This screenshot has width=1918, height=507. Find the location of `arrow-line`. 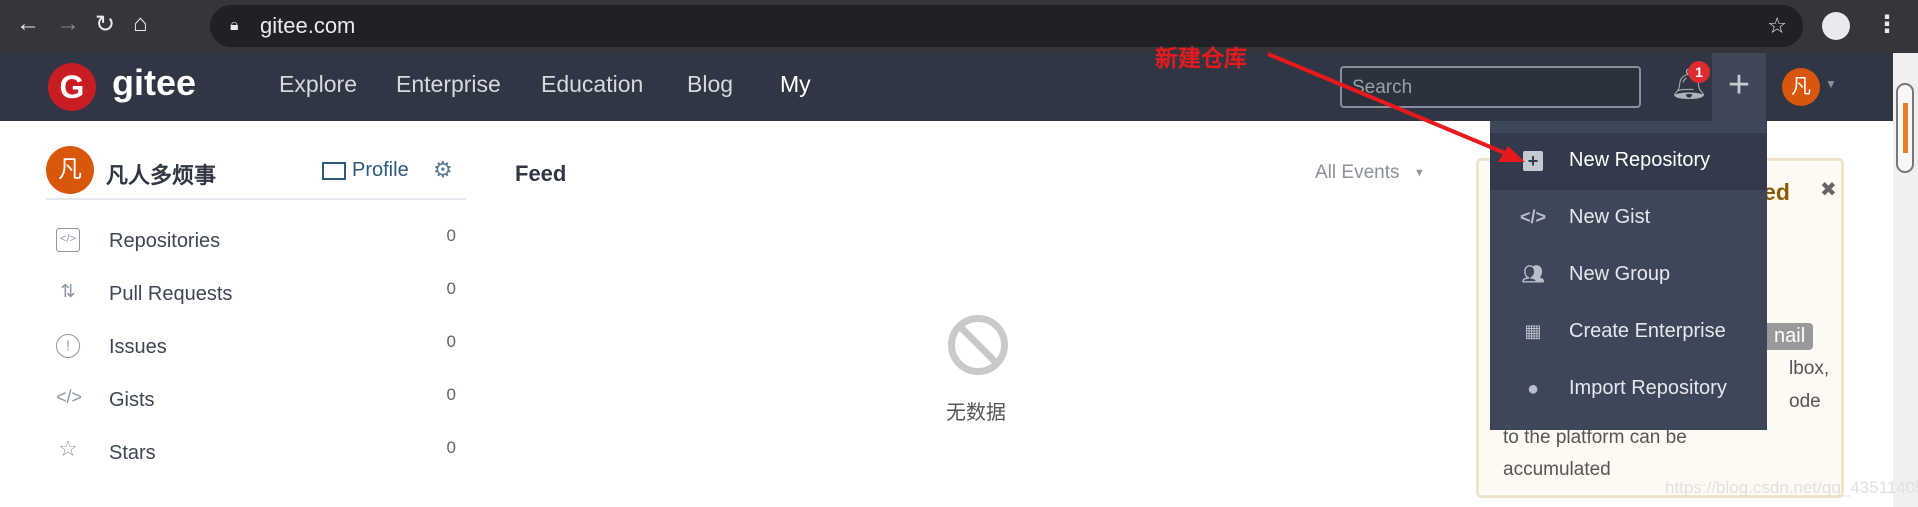

arrow-line is located at coordinates (1390, 105).